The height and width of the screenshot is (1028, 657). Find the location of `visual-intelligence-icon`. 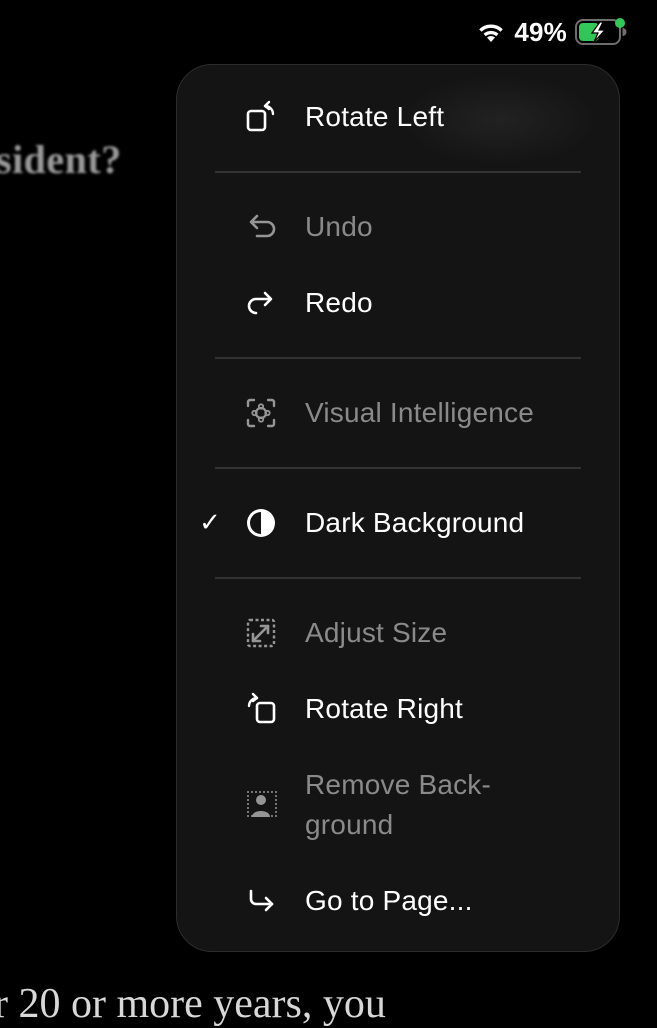

visual-intelligence-icon is located at coordinates (261, 413).